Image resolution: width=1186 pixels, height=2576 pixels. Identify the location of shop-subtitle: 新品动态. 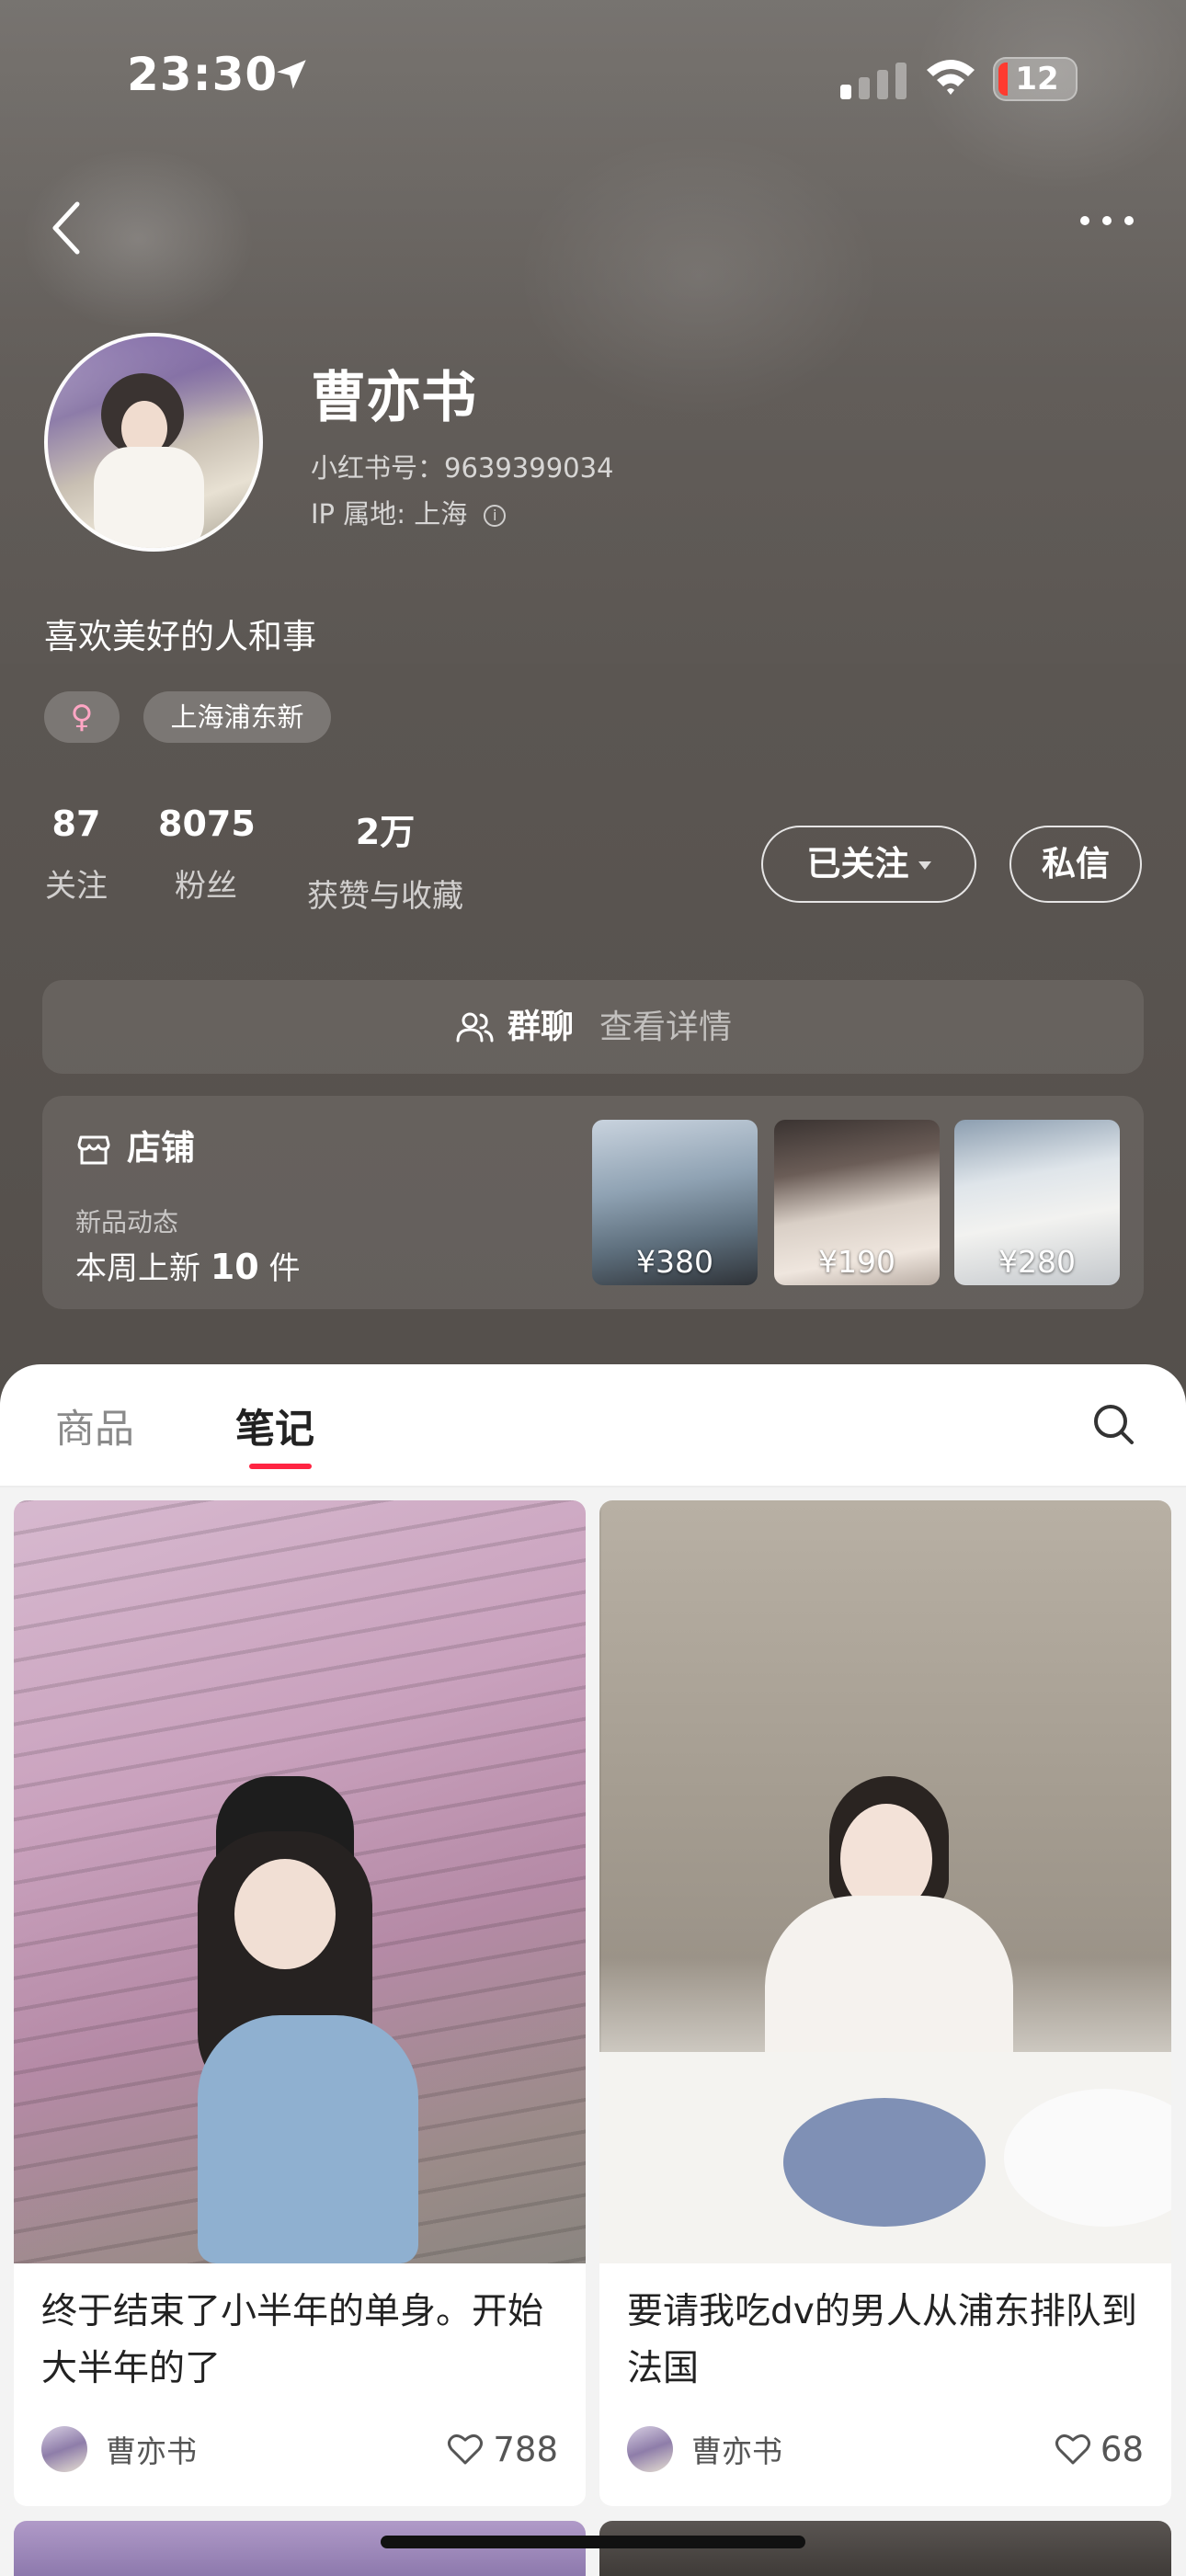
(127, 1222).